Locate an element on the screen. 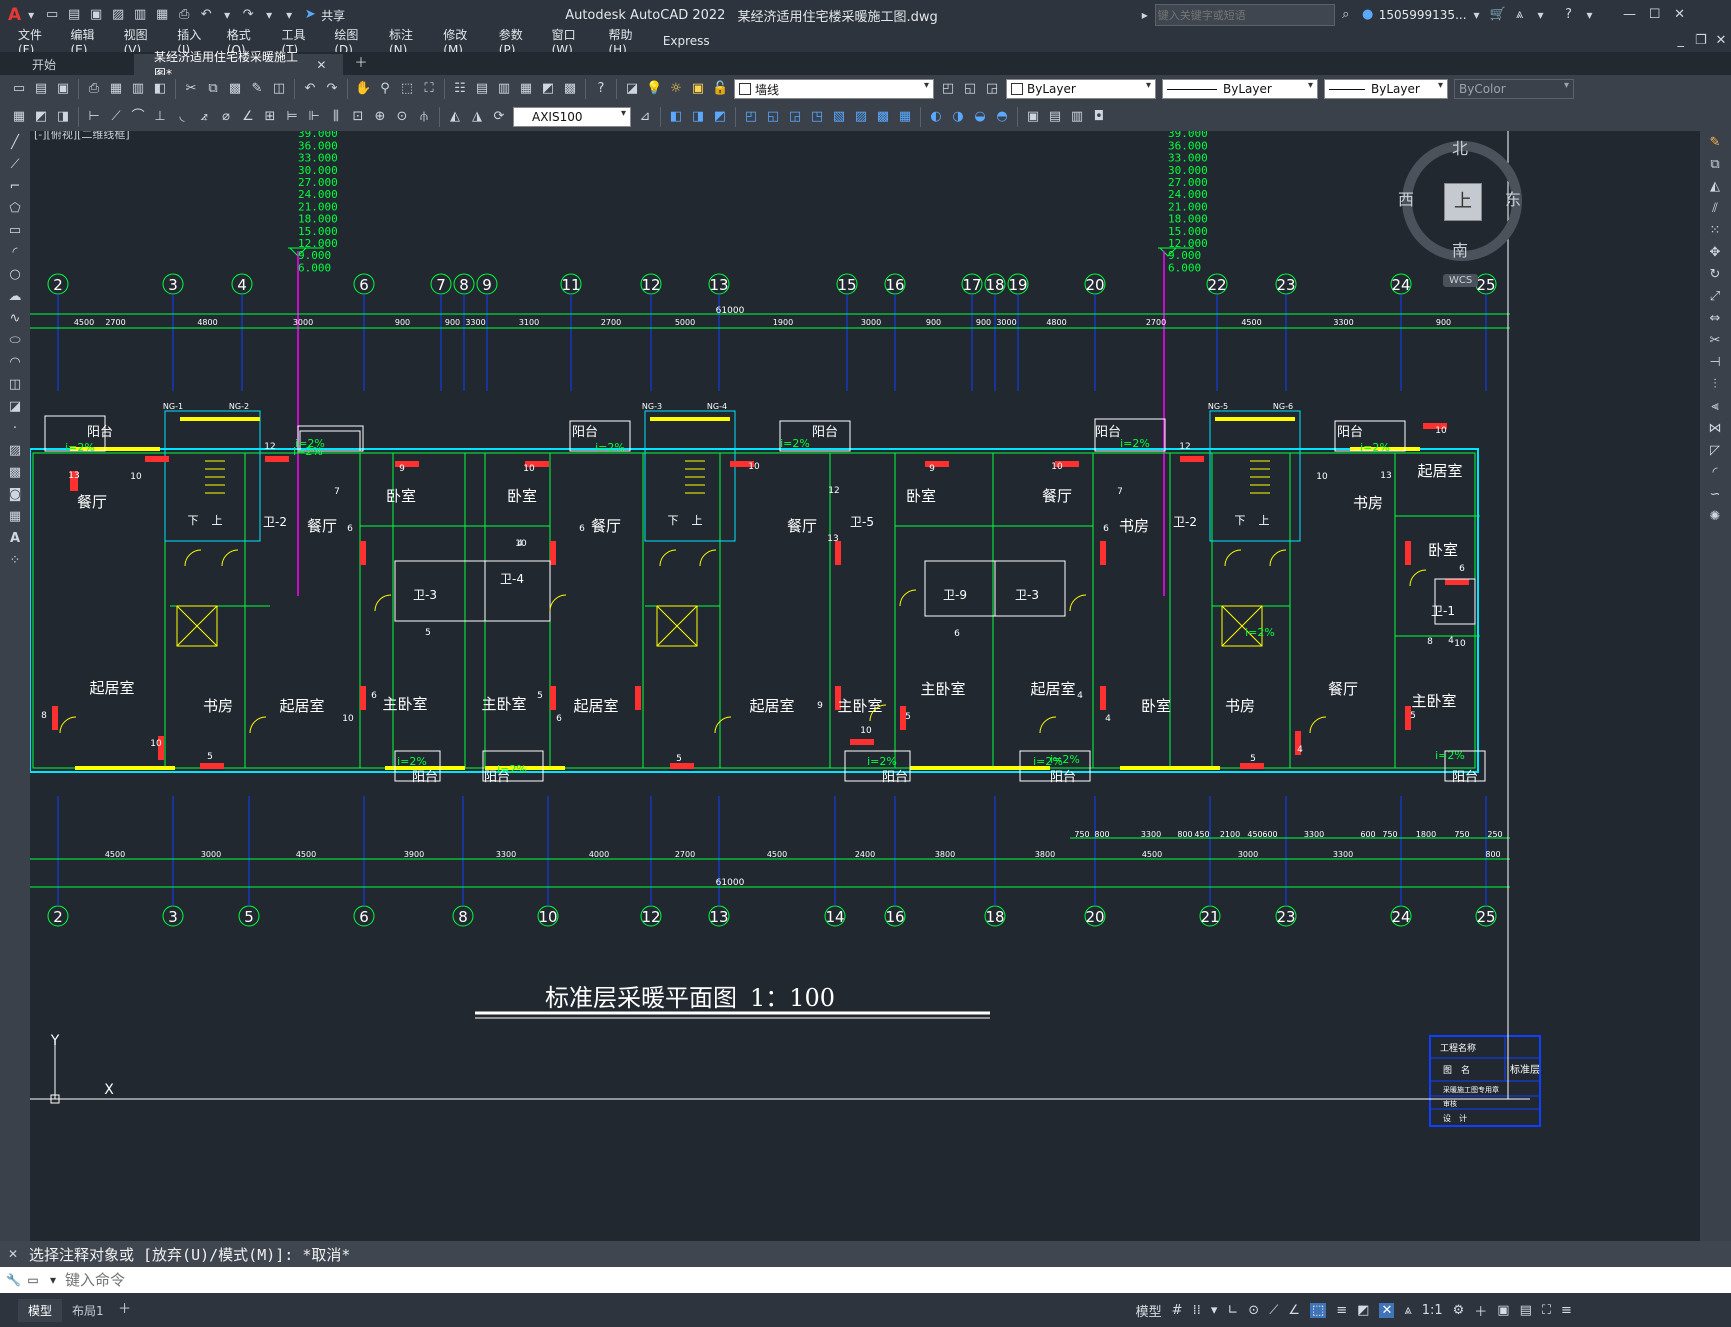 Image resolution: width=1731 pixels, height=1327 pixels. share-icon: ➤ is located at coordinates (310, 15).